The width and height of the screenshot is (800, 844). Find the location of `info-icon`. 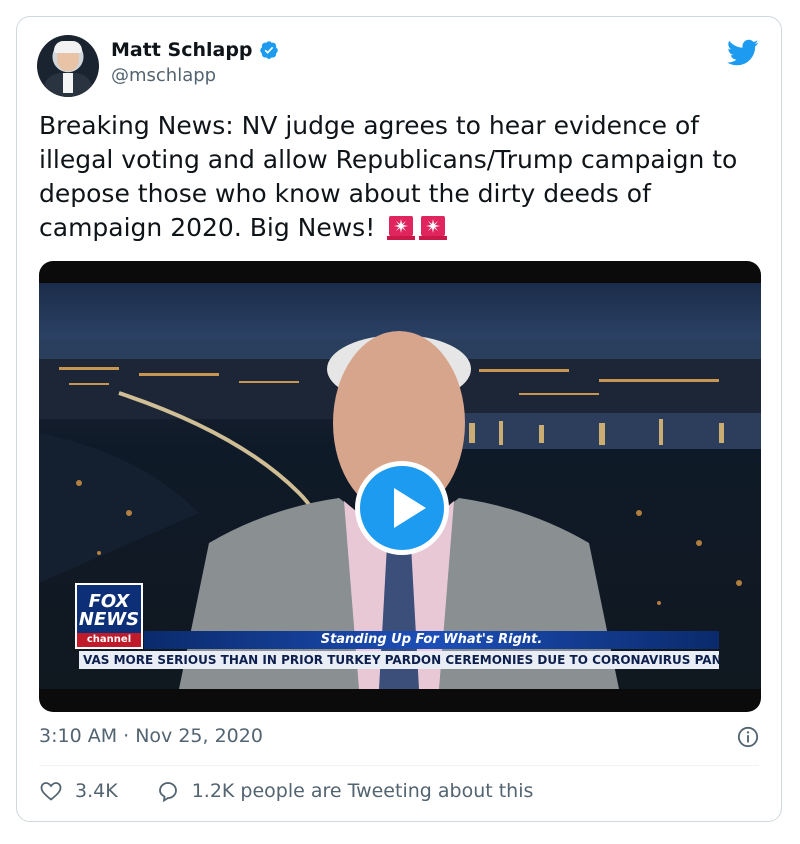

info-icon is located at coordinates (748, 737).